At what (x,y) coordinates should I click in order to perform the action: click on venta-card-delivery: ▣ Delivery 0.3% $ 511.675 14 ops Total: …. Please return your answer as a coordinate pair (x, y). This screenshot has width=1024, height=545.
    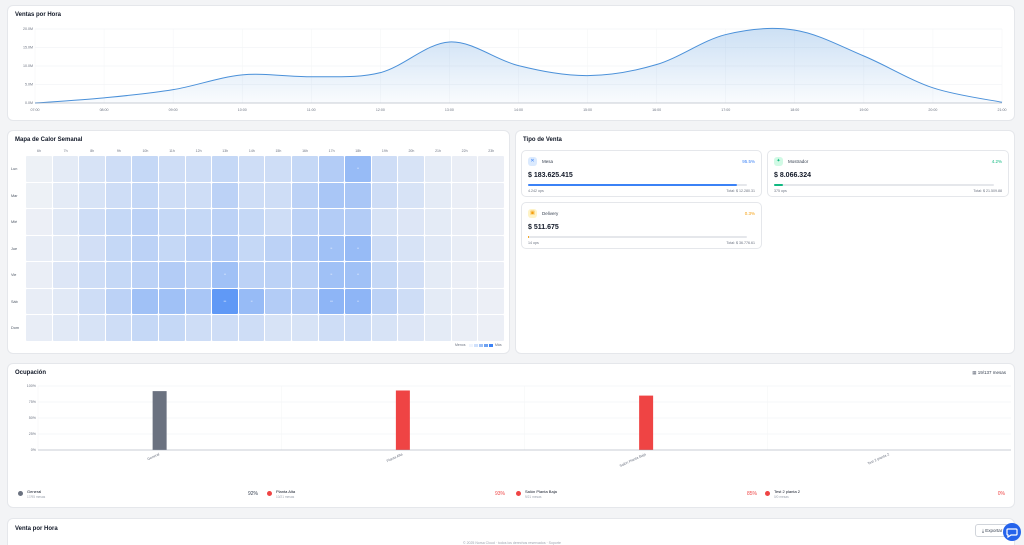
    Looking at the image, I should click on (641, 225).